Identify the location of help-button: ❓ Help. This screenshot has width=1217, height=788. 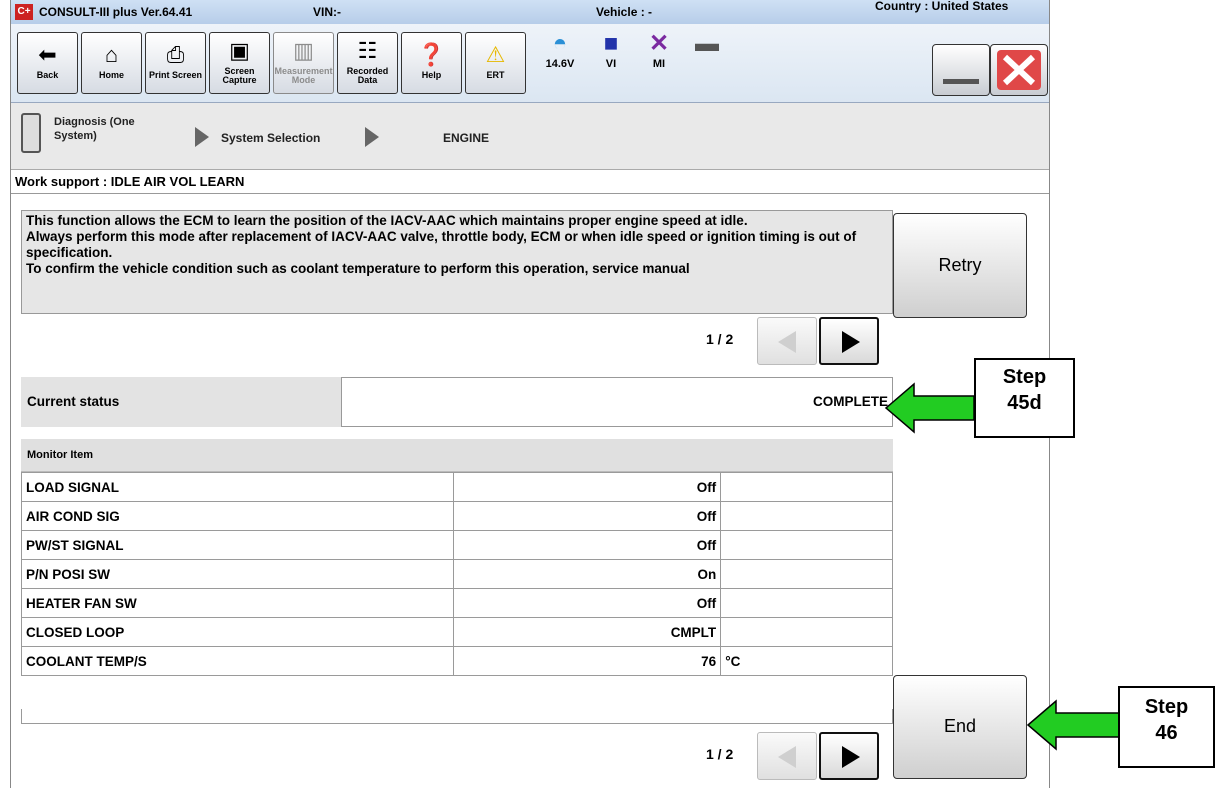
(431, 63).